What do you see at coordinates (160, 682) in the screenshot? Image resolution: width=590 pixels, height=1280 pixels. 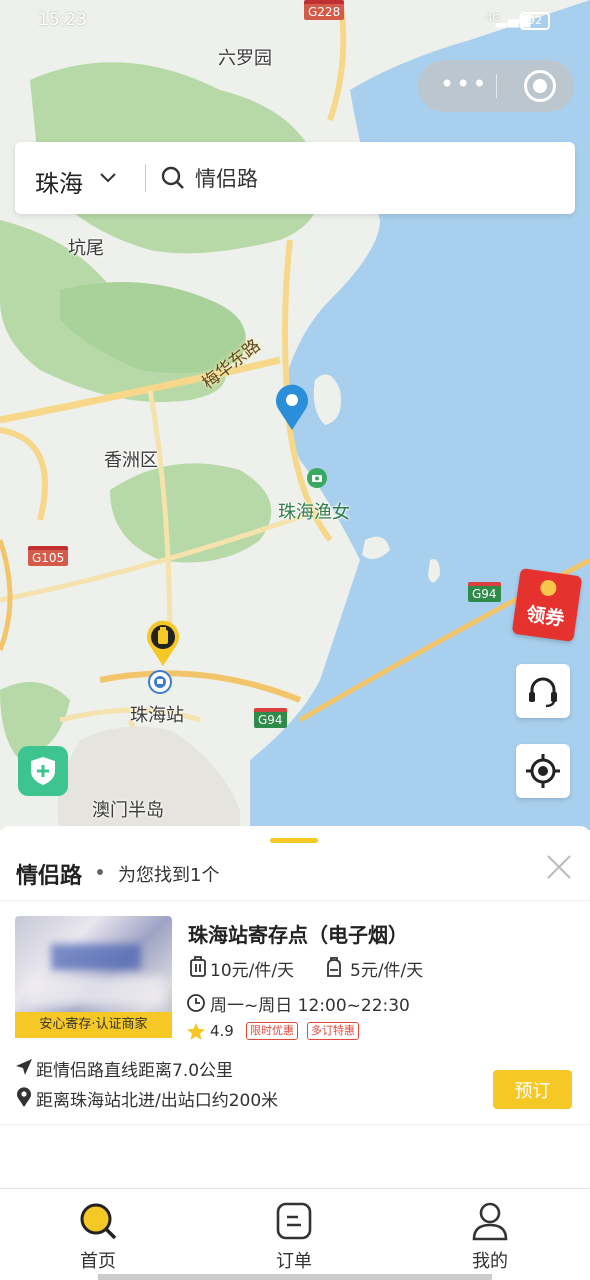 I see `train-station-icon` at bounding box center [160, 682].